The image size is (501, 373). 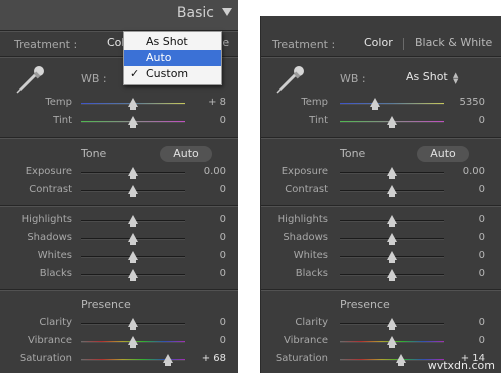 I want to click on panel-header: Basic, so click(x=119, y=15).